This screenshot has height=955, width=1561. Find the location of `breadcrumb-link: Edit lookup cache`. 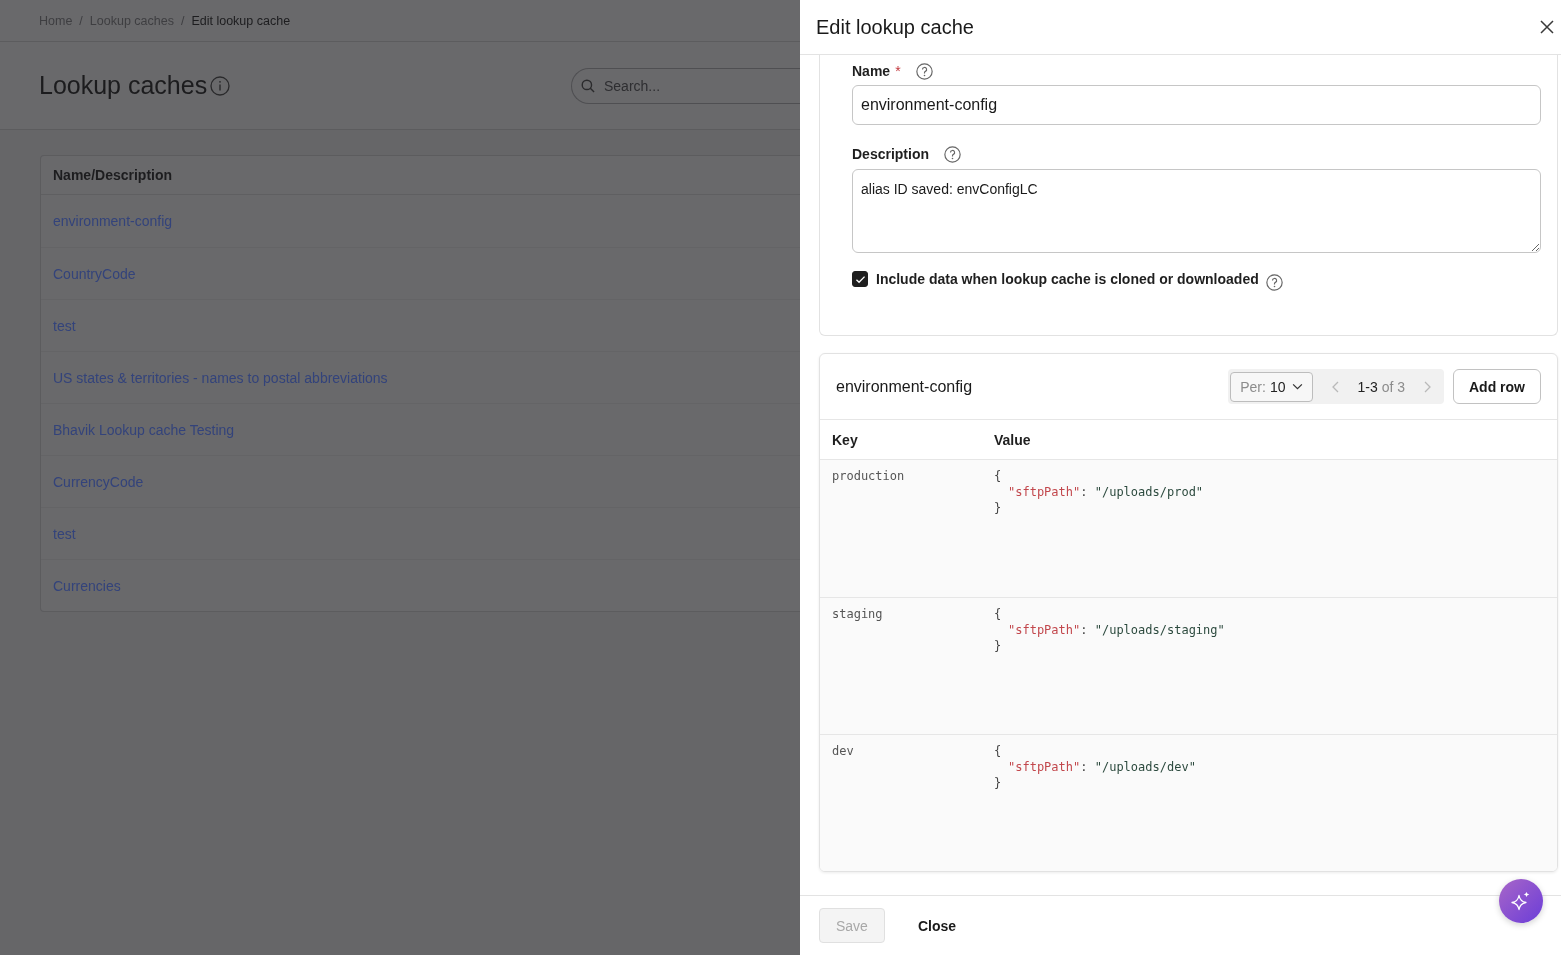

breadcrumb-link: Edit lookup cache is located at coordinates (241, 20).